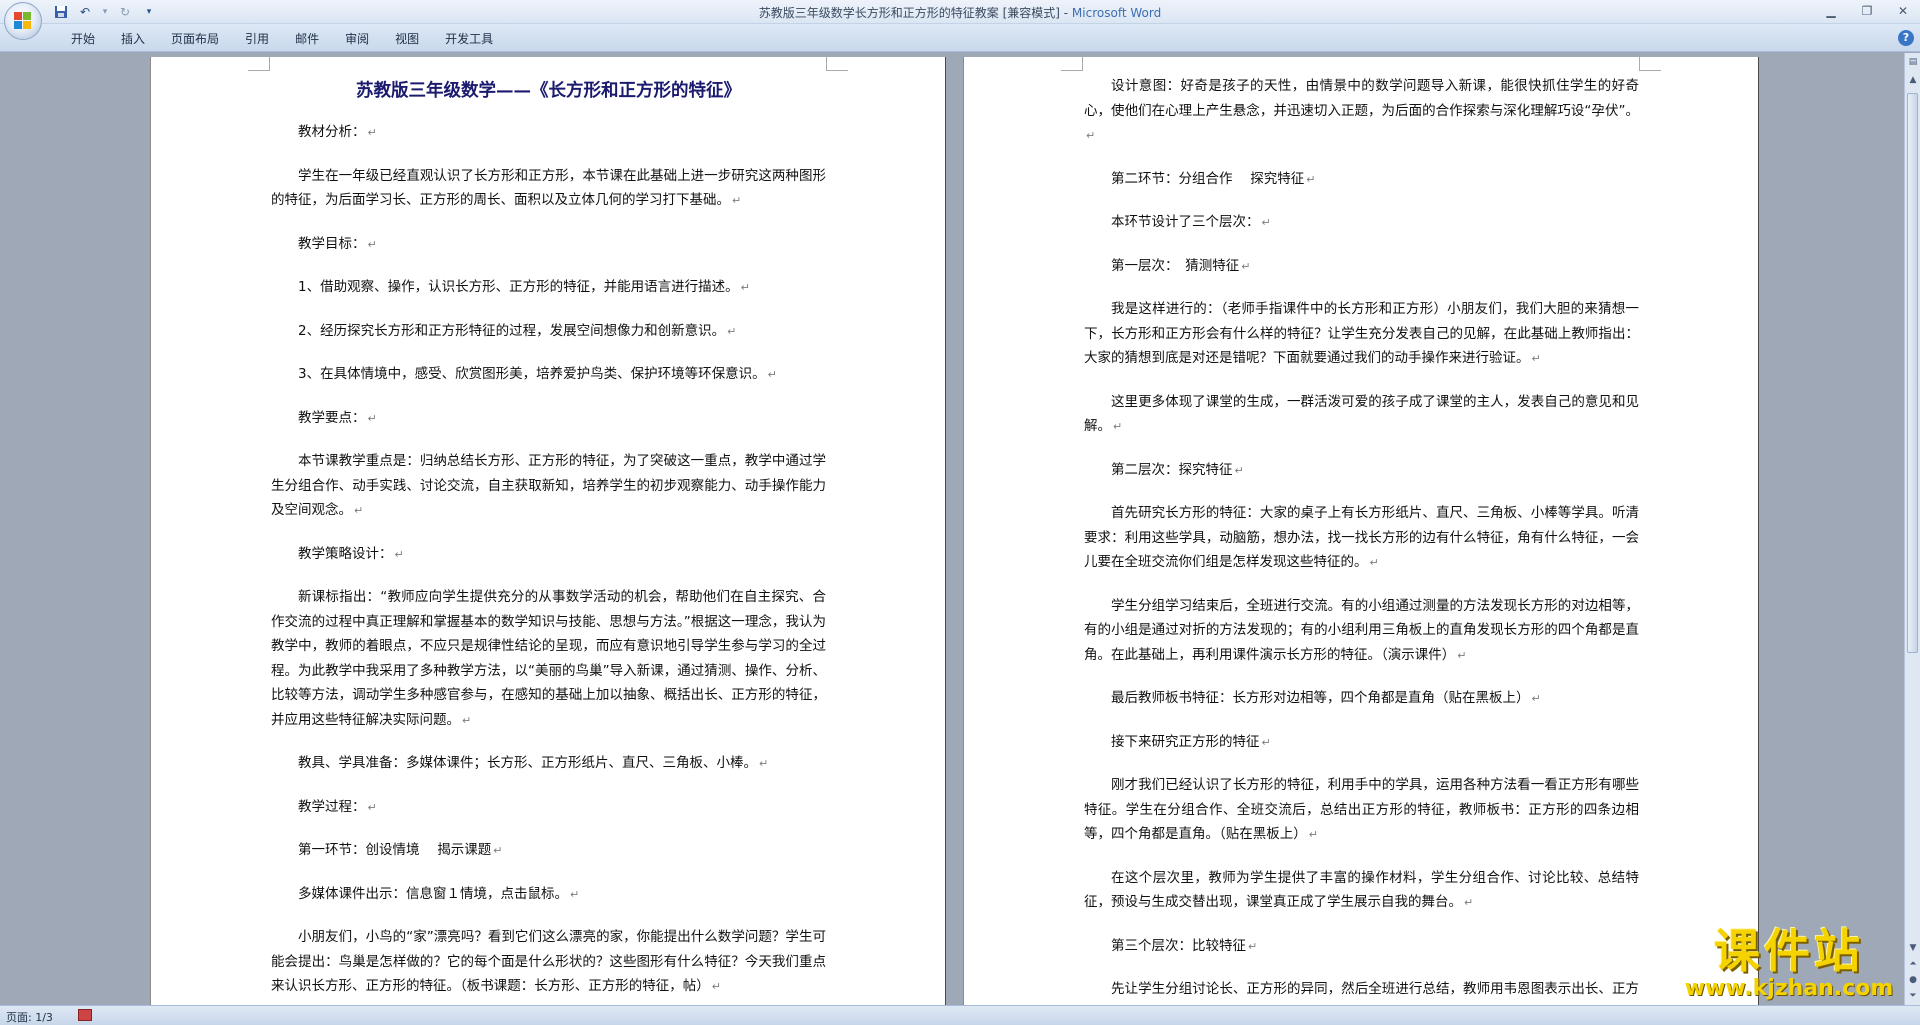 The height and width of the screenshot is (1025, 1920). Describe the element at coordinates (1913, 80) in the screenshot. I see `scroll-up-icon: ▲` at that location.